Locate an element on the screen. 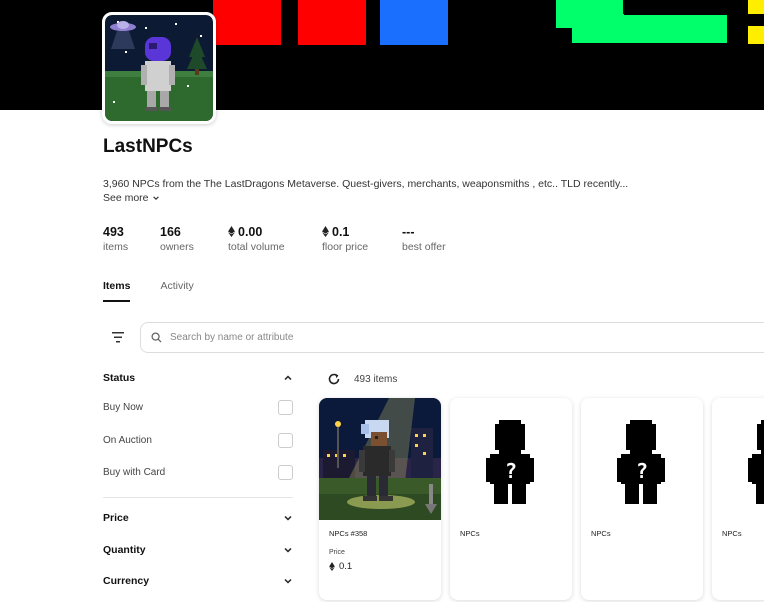 This screenshot has height=602, width=764. tab-items: Items is located at coordinates (117, 291).